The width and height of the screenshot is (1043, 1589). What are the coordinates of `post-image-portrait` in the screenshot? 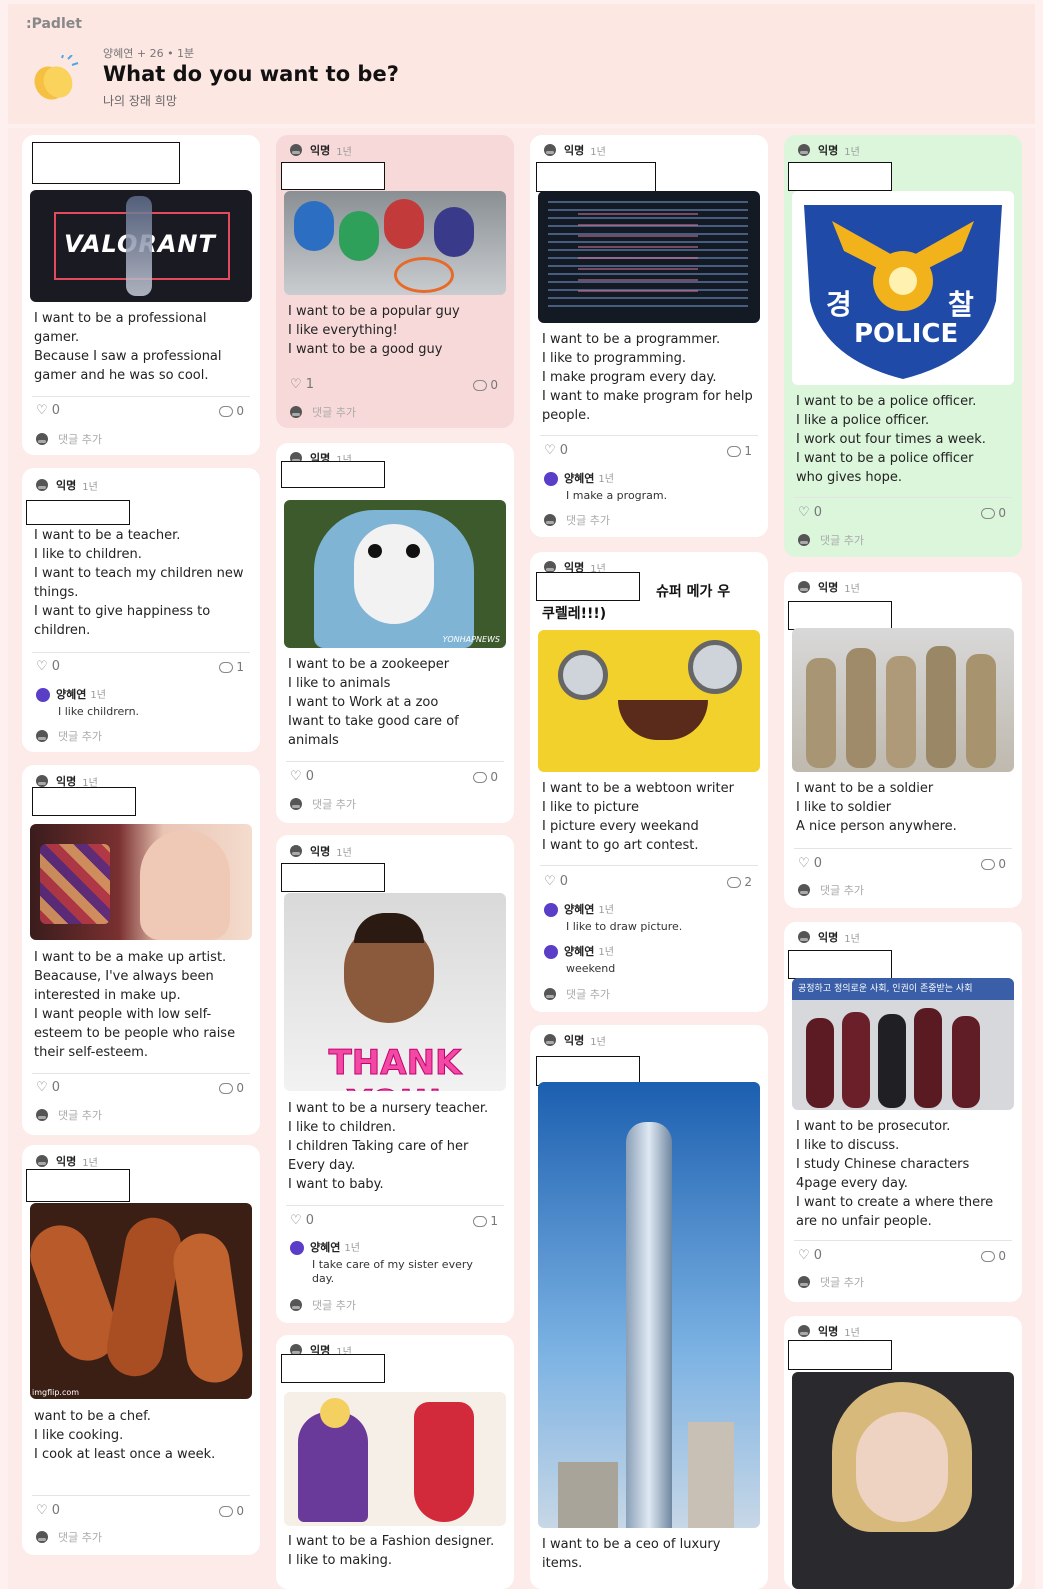 It's located at (903, 1480).